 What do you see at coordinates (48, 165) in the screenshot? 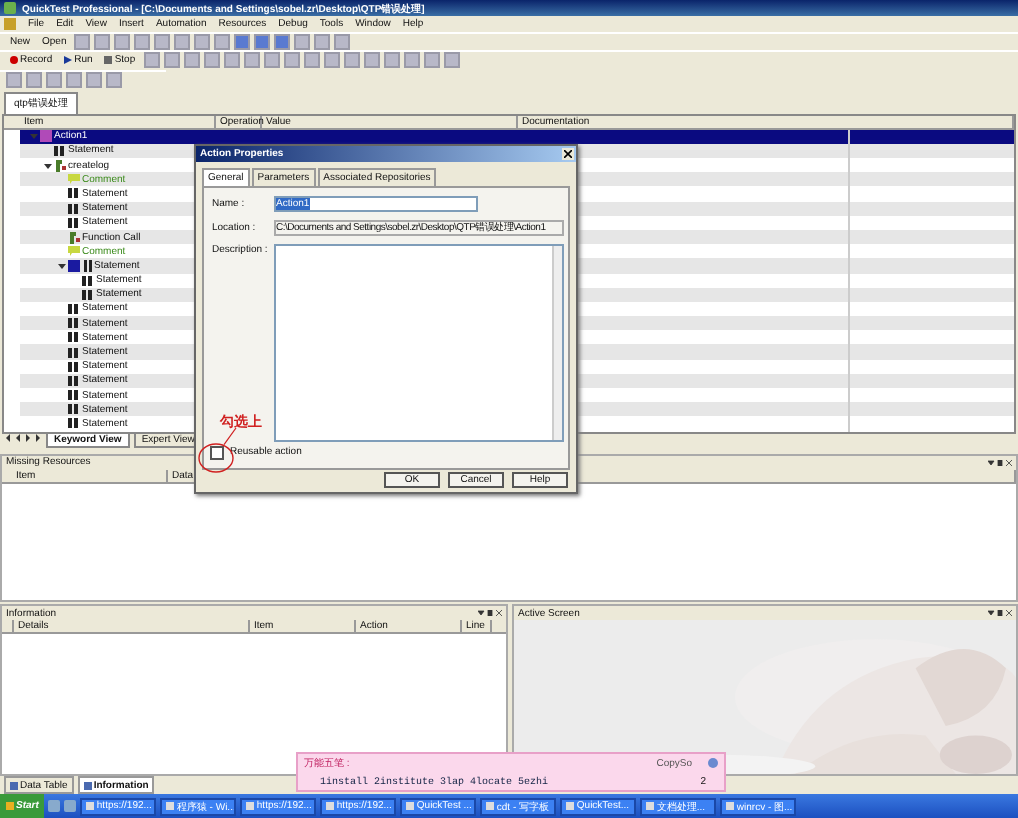
I see `expander-icon` at bounding box center [48, 165].